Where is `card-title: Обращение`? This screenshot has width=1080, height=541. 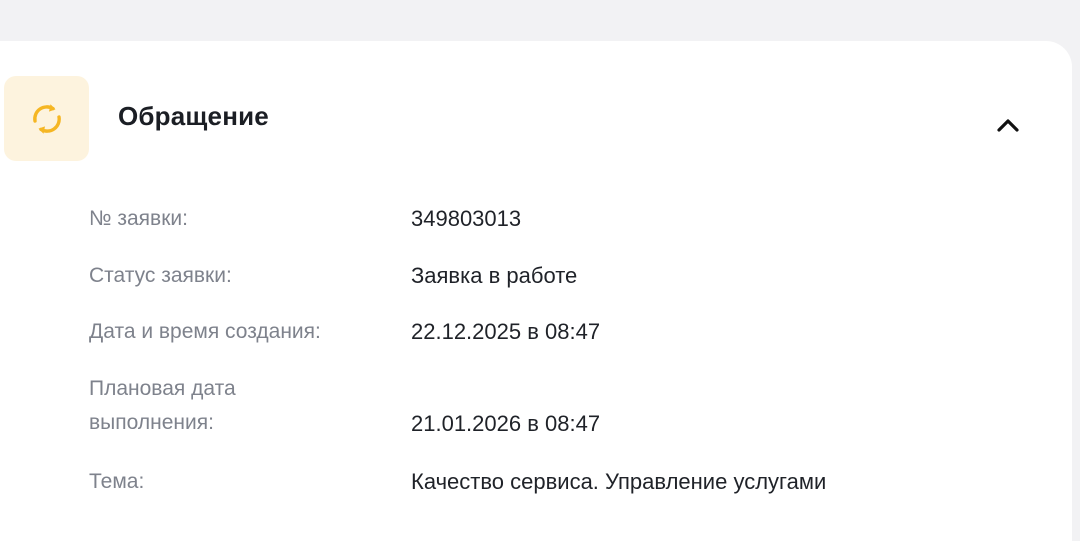 card-title: Обращение is located at coordinates (193, 116).